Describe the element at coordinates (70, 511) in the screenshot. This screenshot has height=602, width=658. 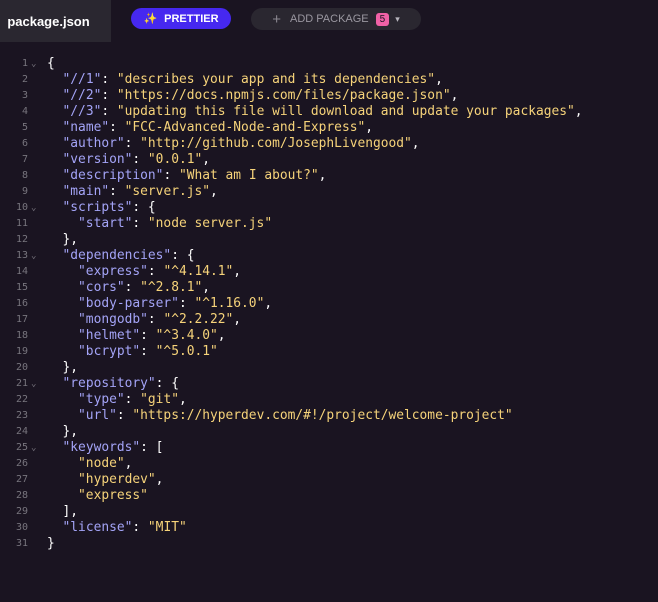
I see `json-punctuation: ],` at that location.